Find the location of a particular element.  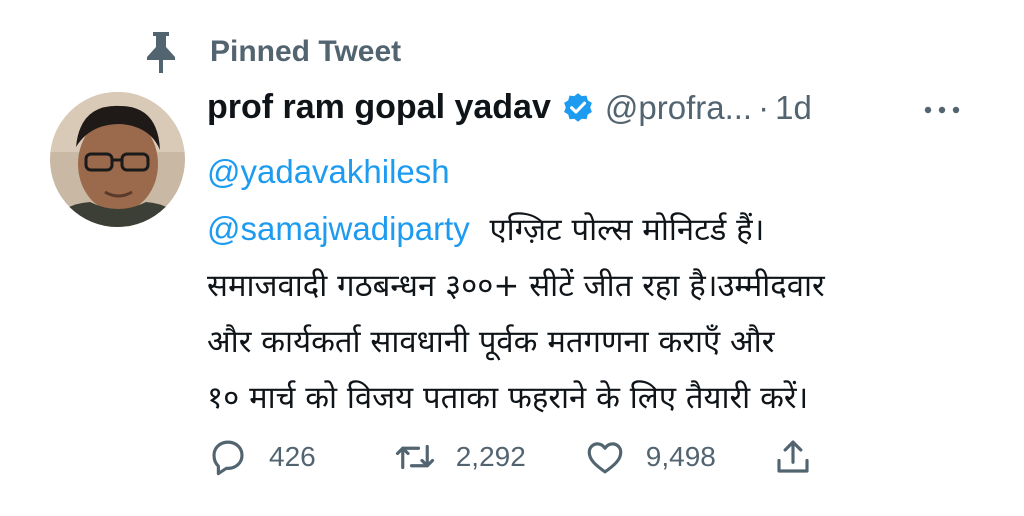

pinned-label: Pinned Tweet is located at coordinates (306, 51).